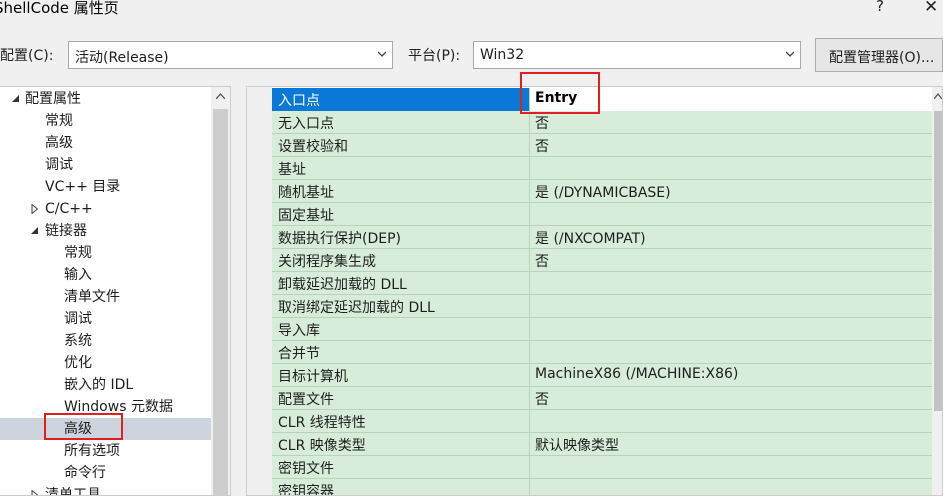 This screenshot has height=496, width=943. I want to click on property-row: 数据执行保护(DEP) 是 (/NXCOMPAT), so click(602, 237).